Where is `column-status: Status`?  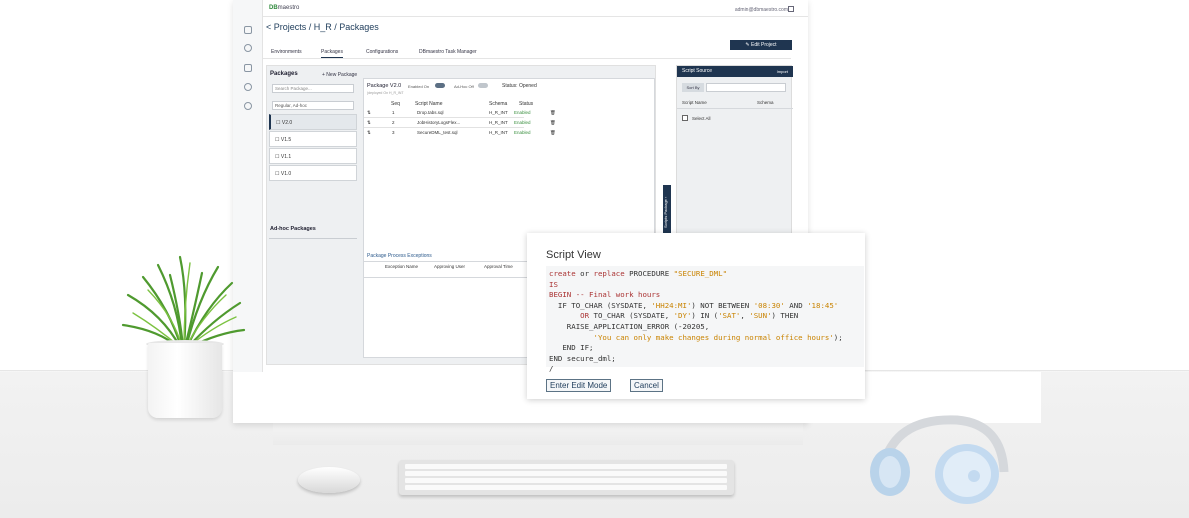 column-status: Status is located at coordinates (526, 104).